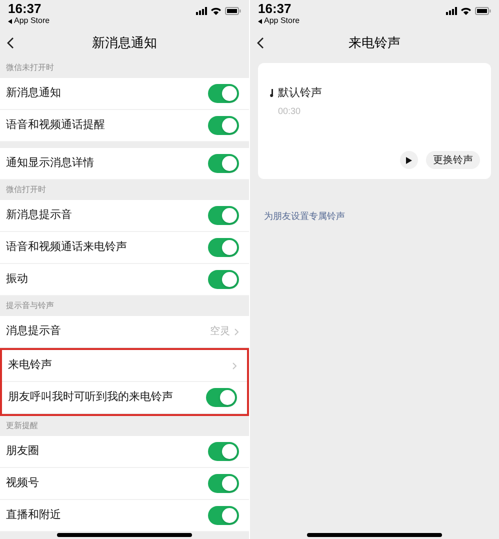  Describe the element at coordinates (90, 398) in the screenshot. I see `setting-label: 朋友呼叫我时可听到我的来电铃声` at that location.